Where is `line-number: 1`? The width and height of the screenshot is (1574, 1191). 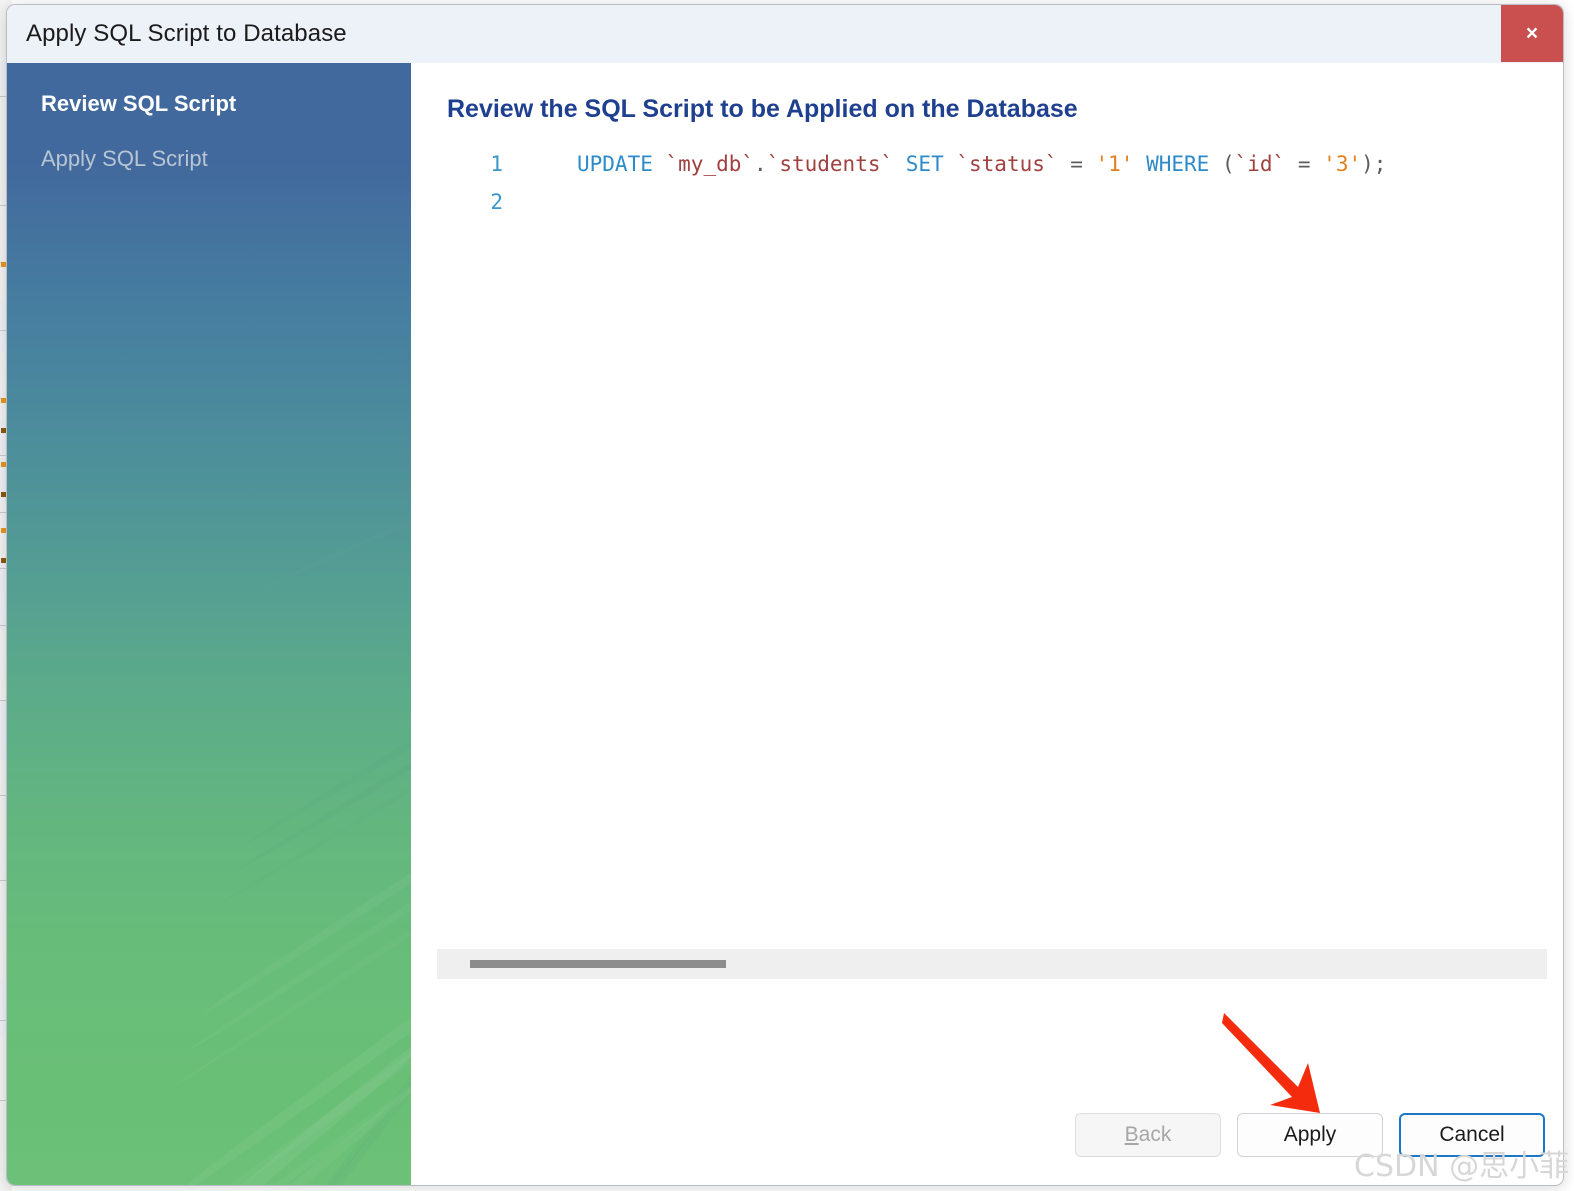 line-number: 1 is located at coordinates (496, 164).